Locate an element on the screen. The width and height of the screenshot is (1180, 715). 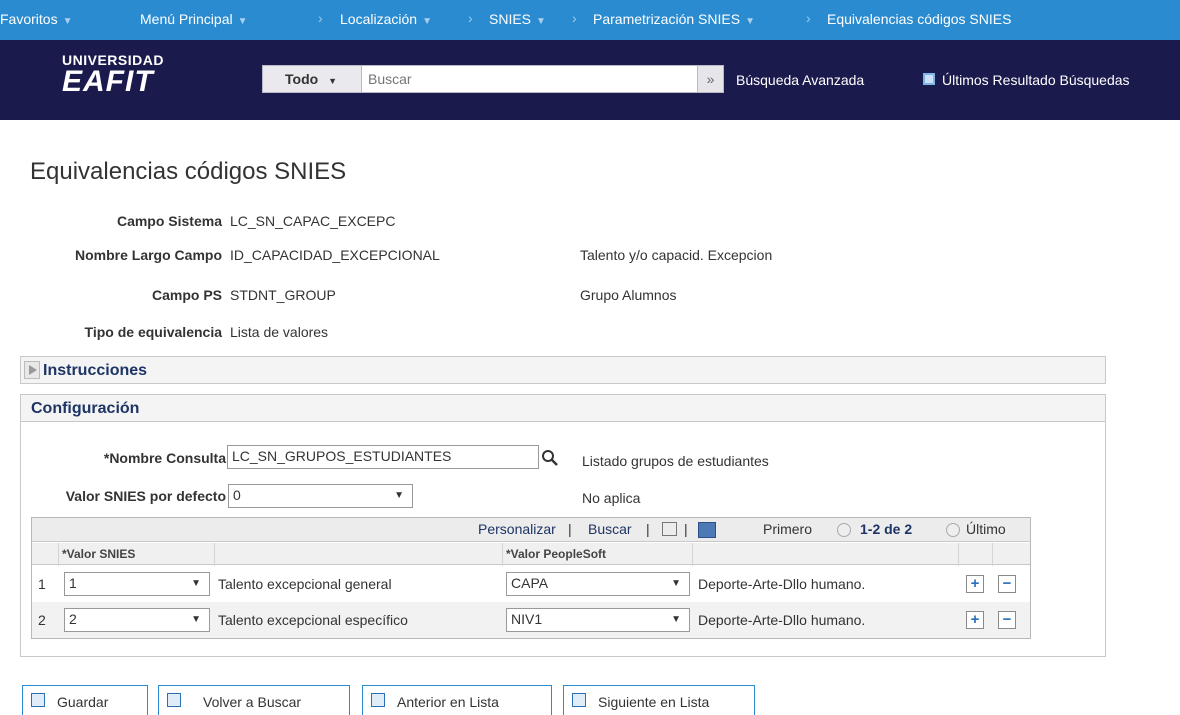
breadcrumb-snies: SNIES ▼ is located at coordinates (517, 19).